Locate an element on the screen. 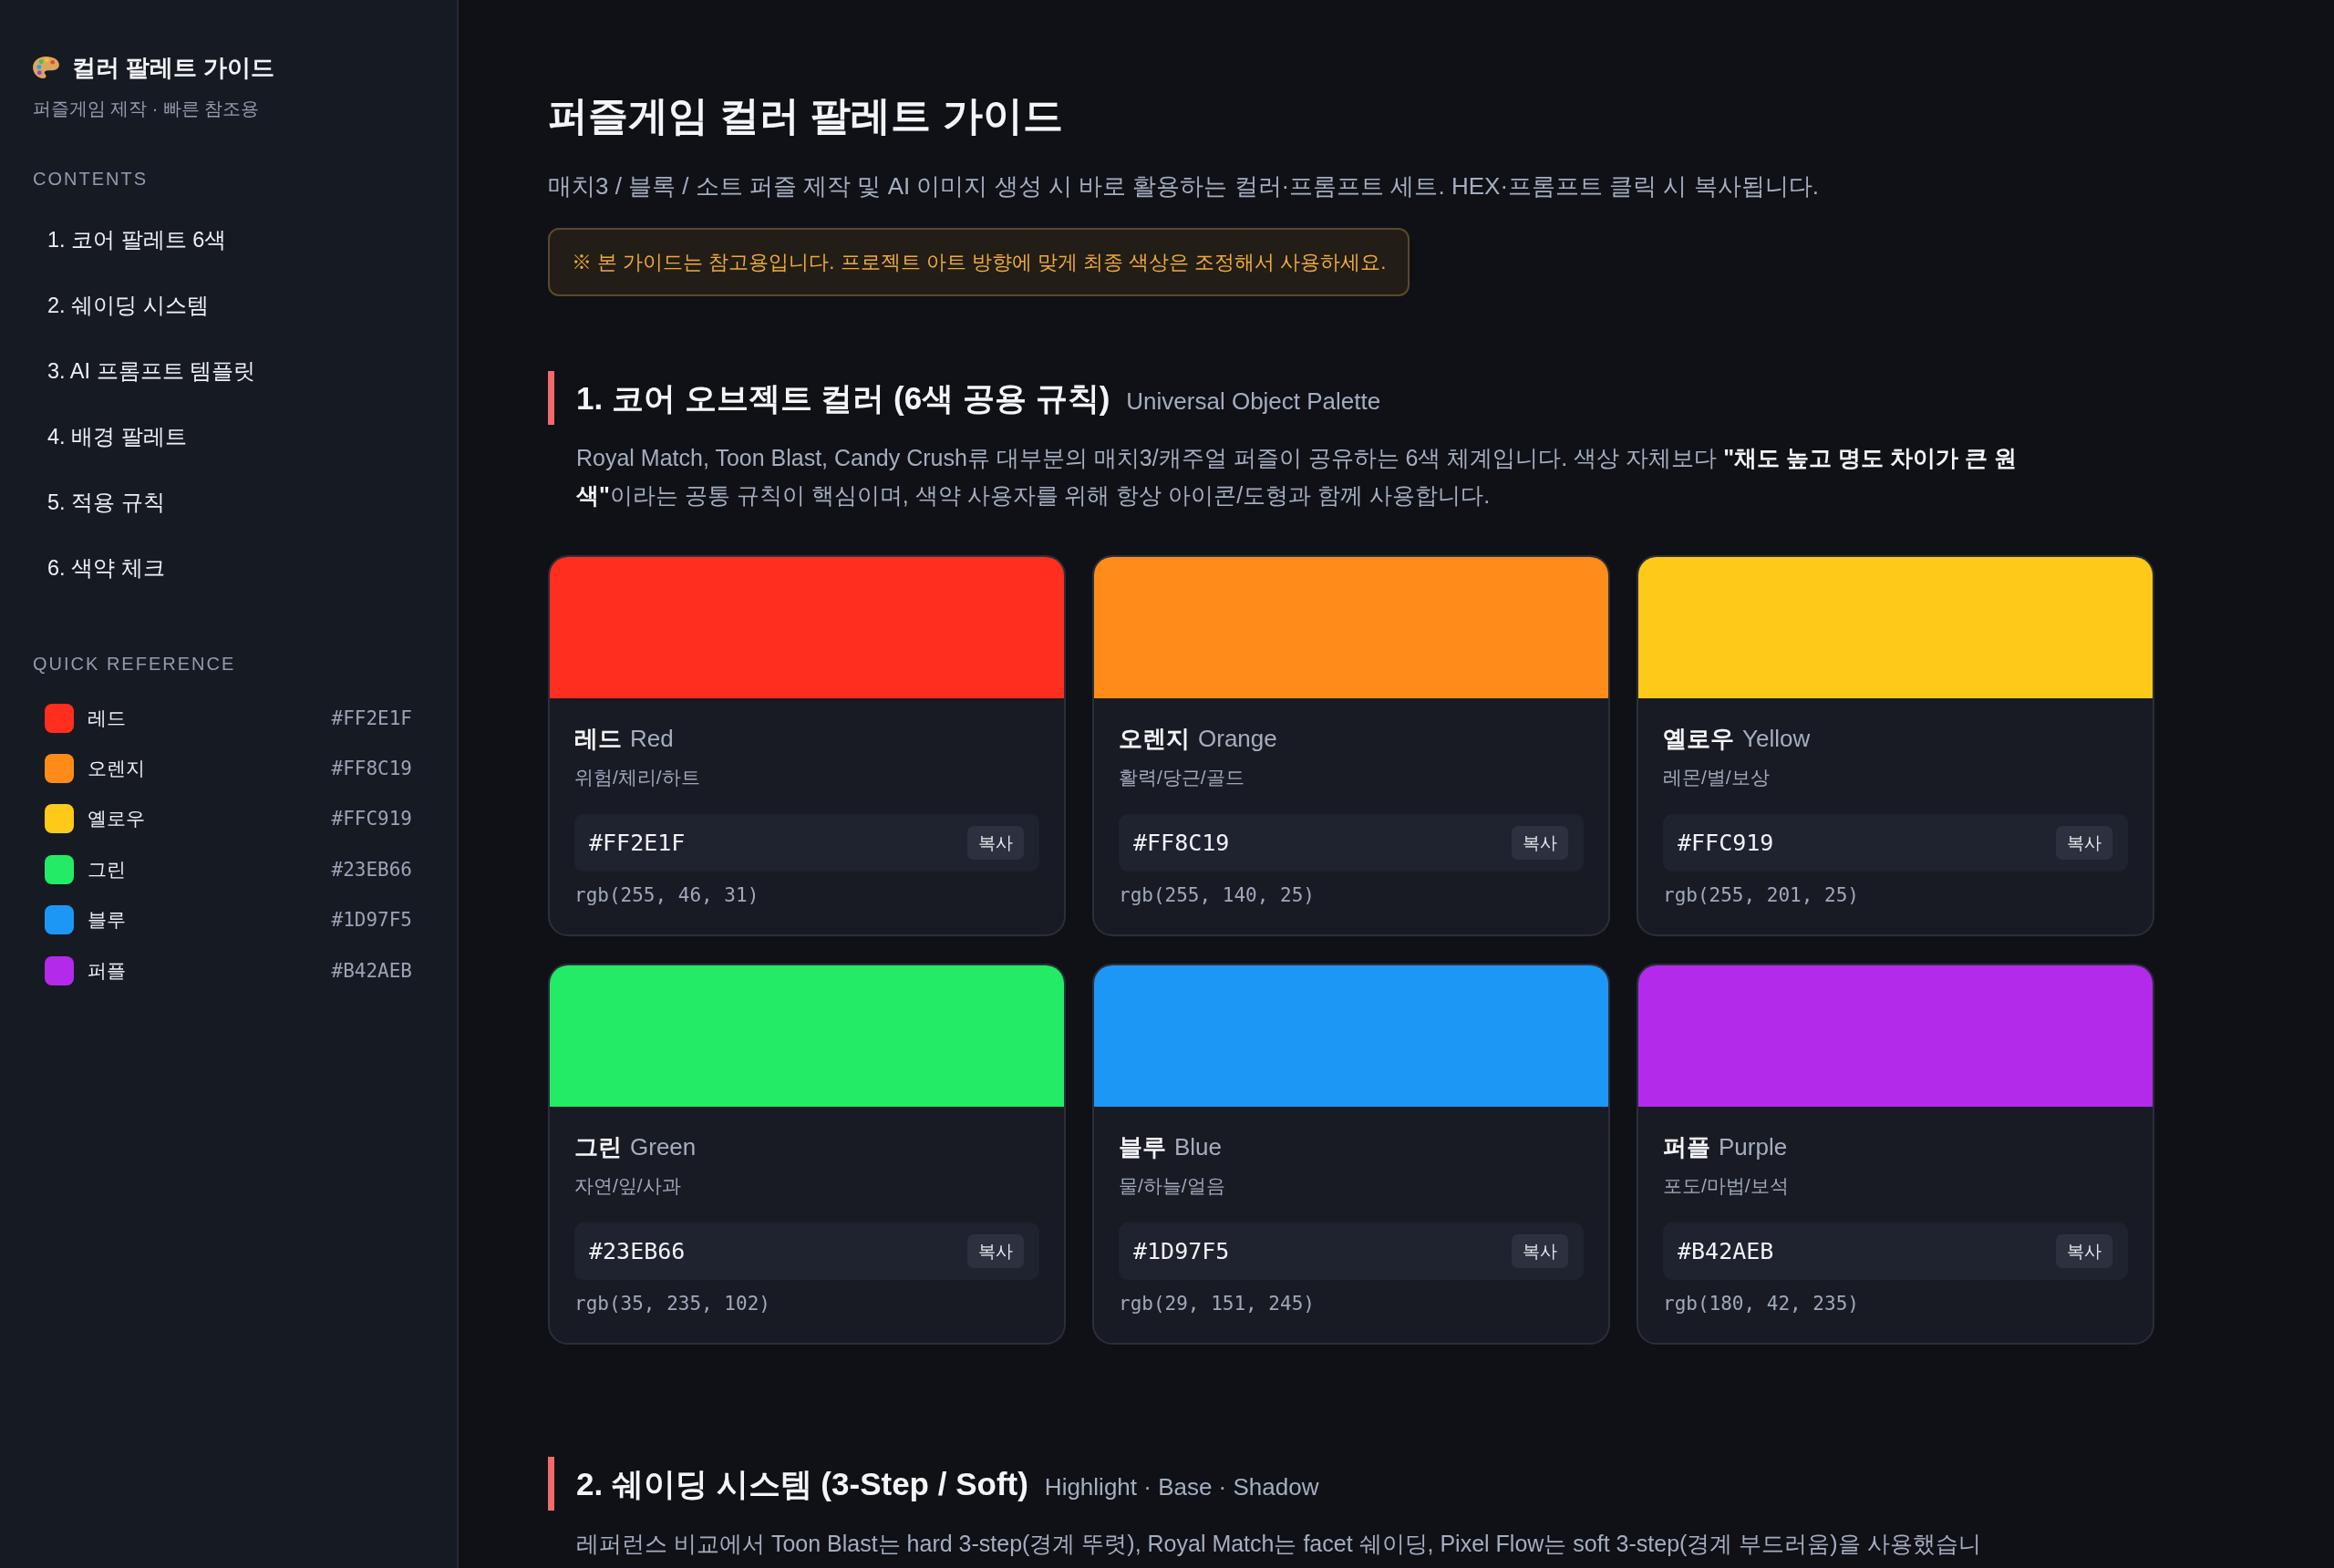 Image resolution: width=2334 pixels, height=1568 pixels. sidebar-title: 컬러 팔레트 가이드 is located at coordinates (173, 68).